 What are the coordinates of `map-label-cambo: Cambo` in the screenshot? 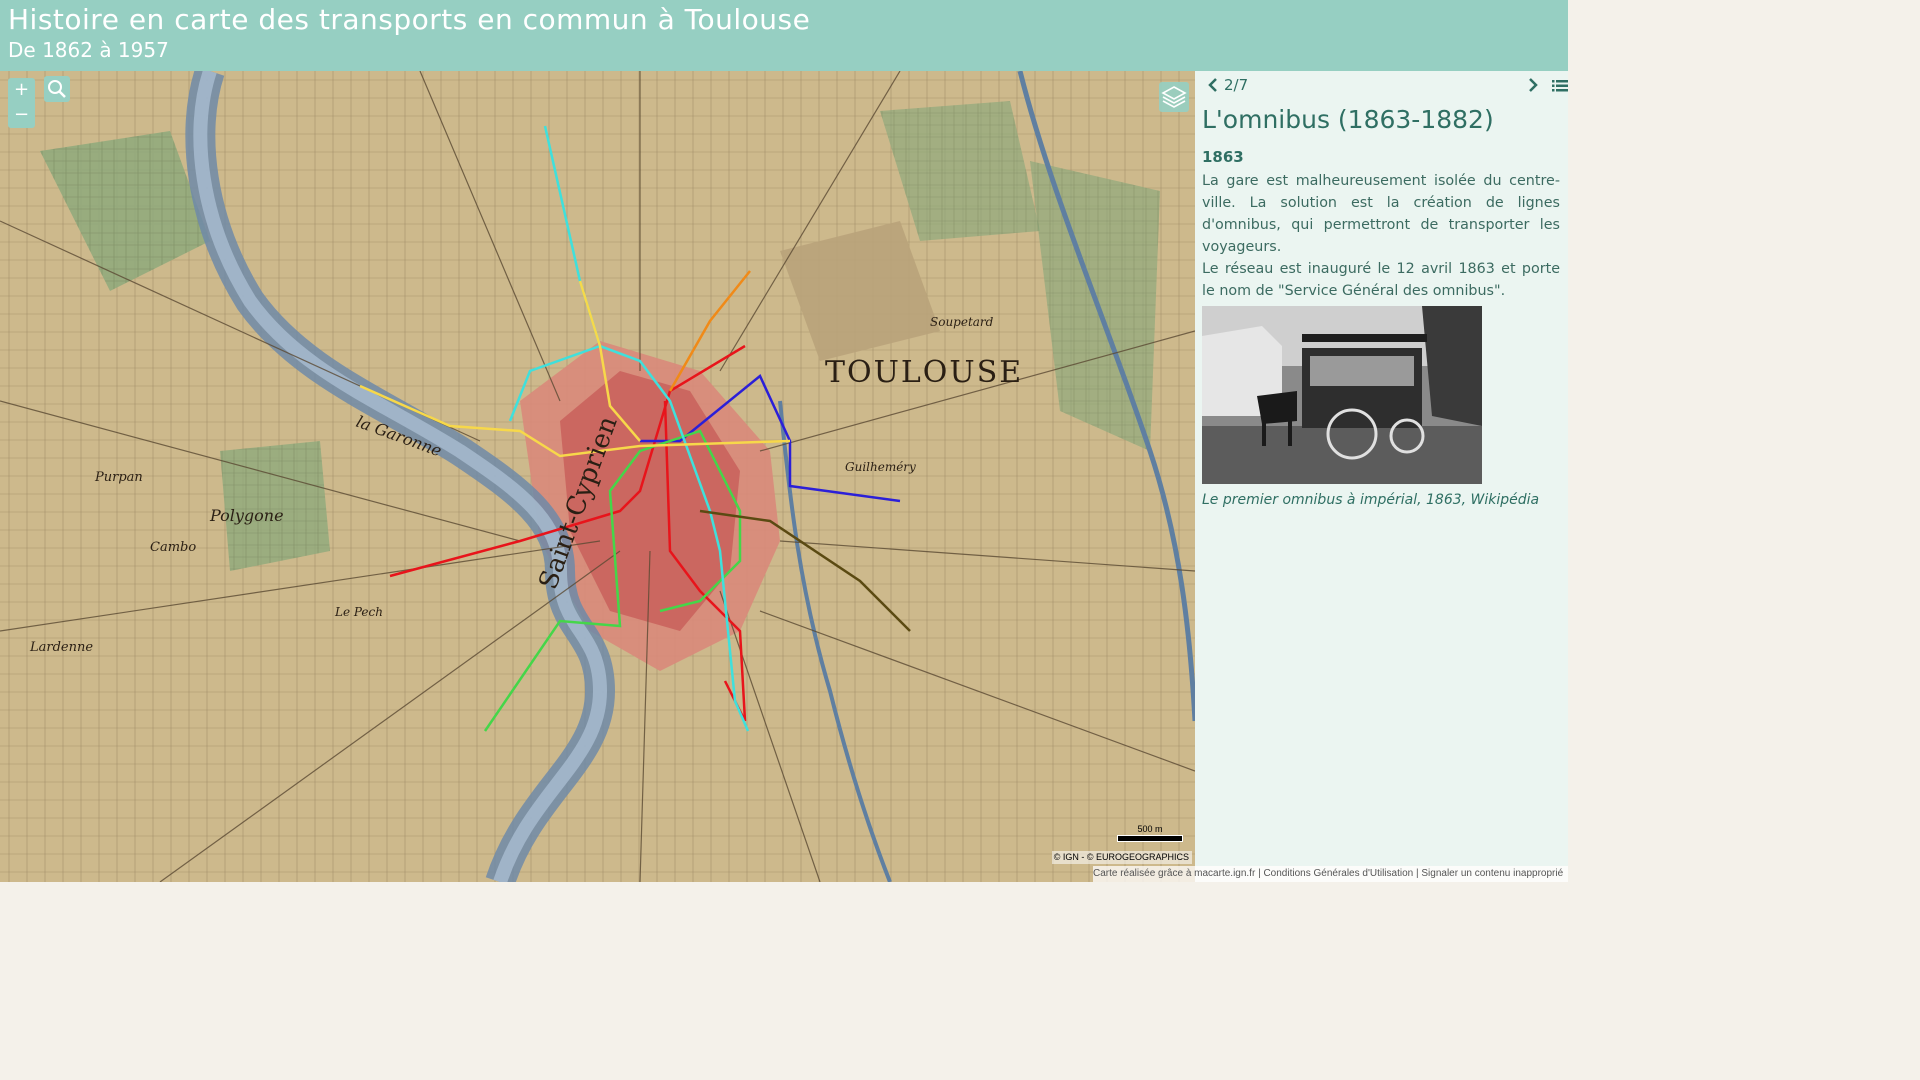 It's located at (173, 547).